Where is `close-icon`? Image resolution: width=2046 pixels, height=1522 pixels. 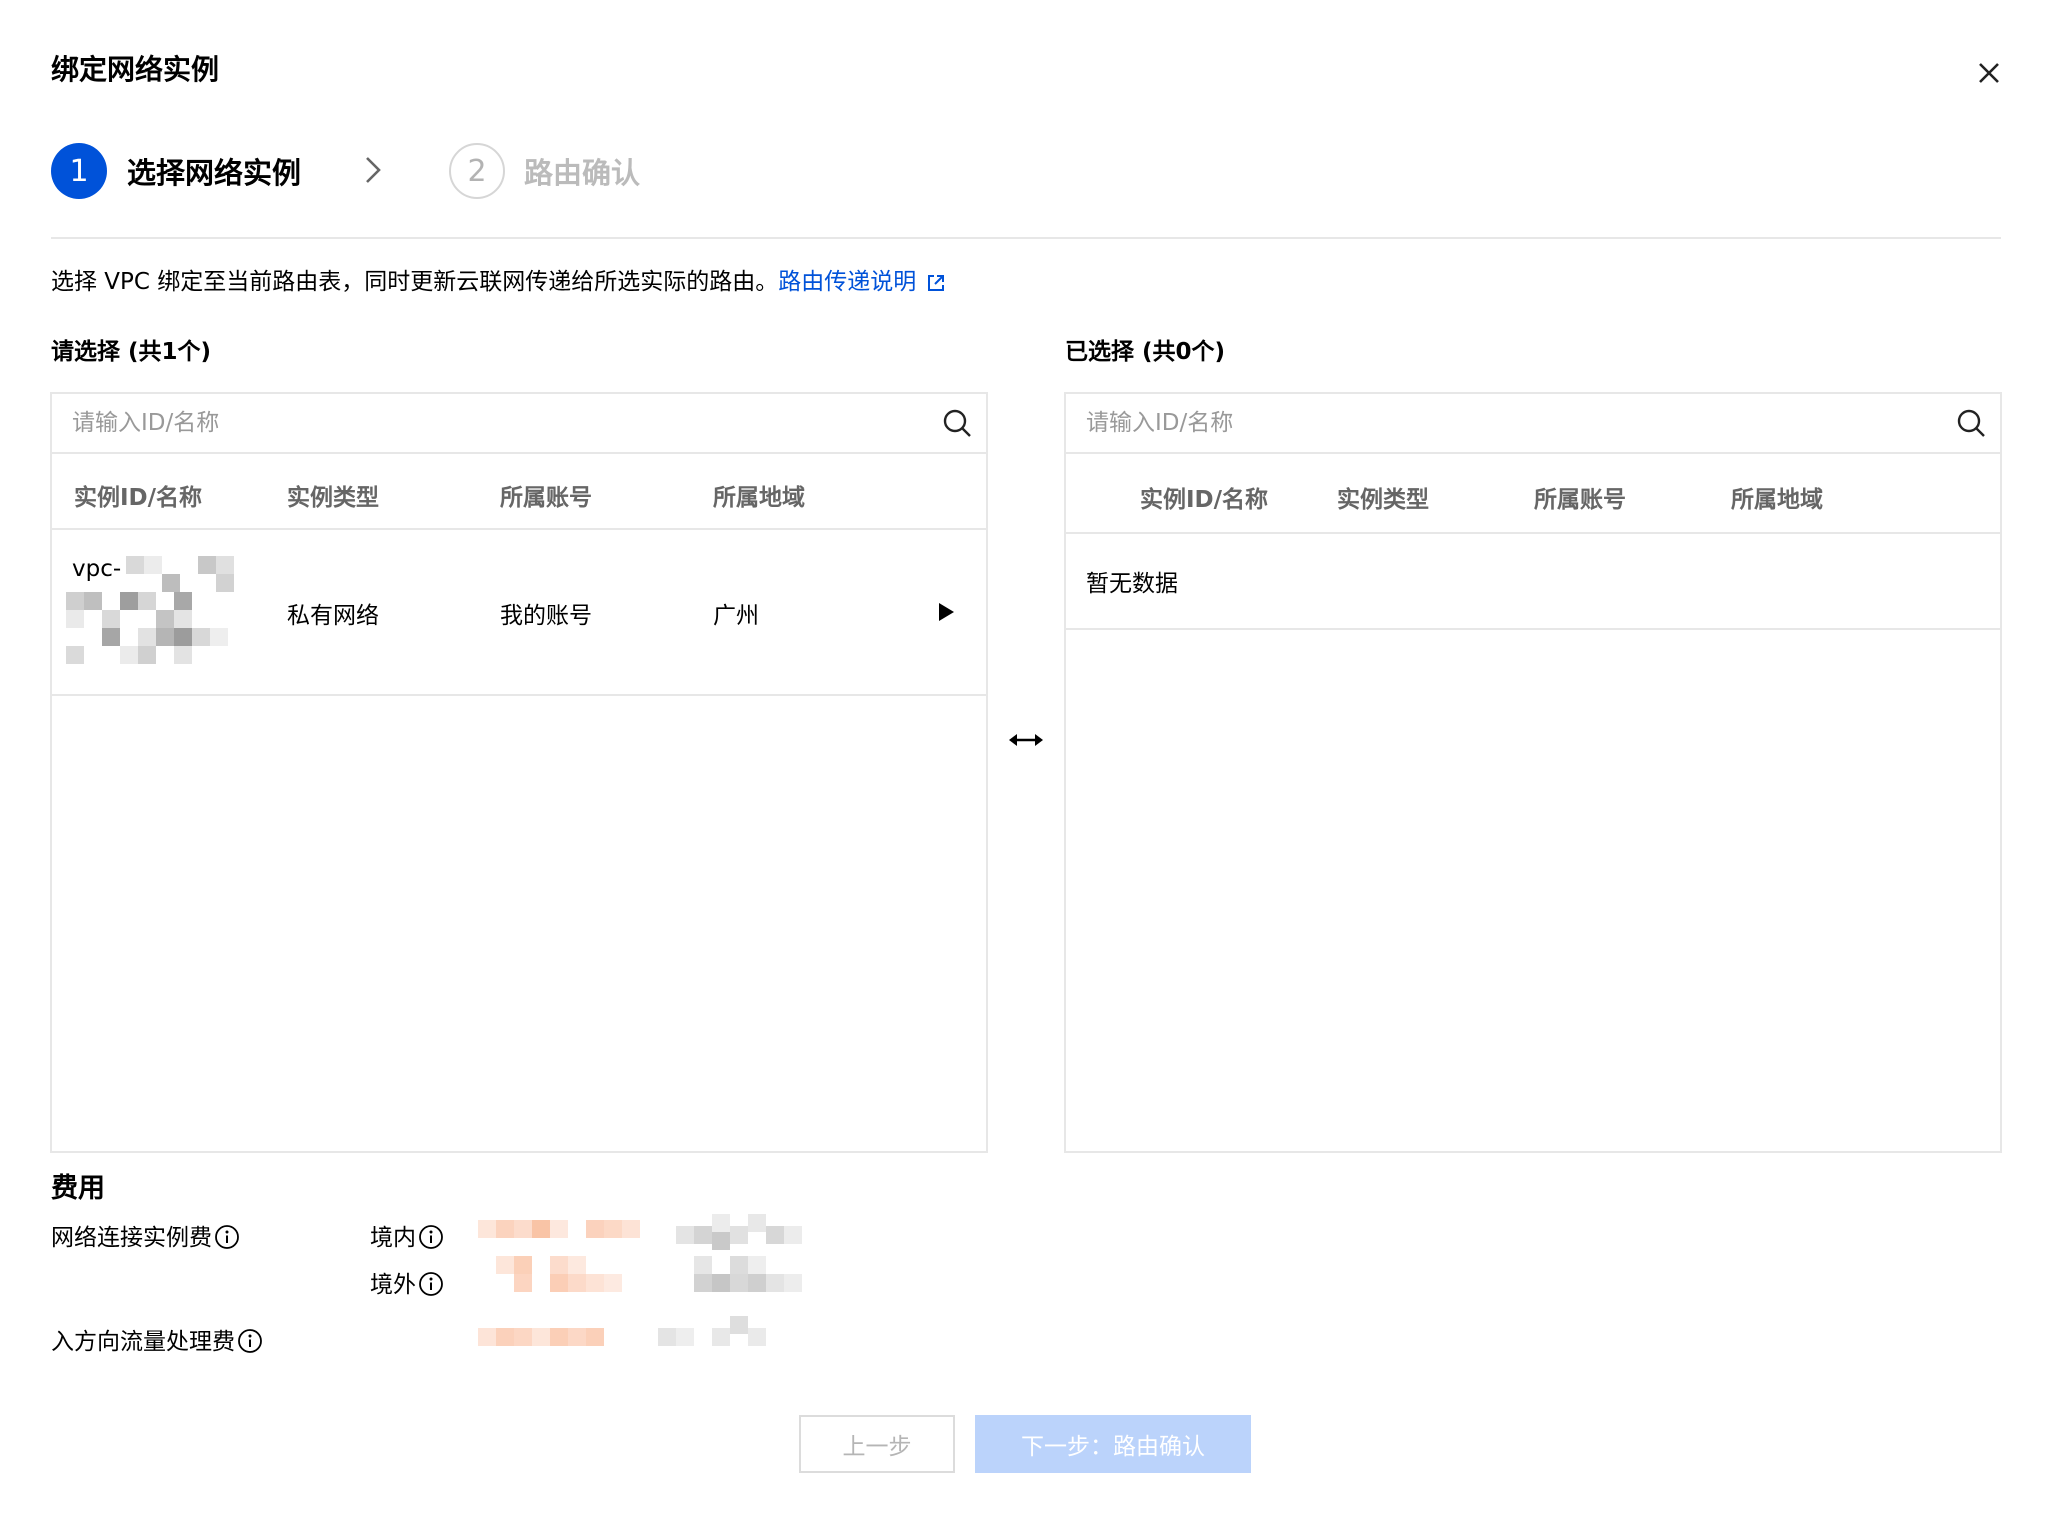 close-icon is located at coordinates (1989, 73).